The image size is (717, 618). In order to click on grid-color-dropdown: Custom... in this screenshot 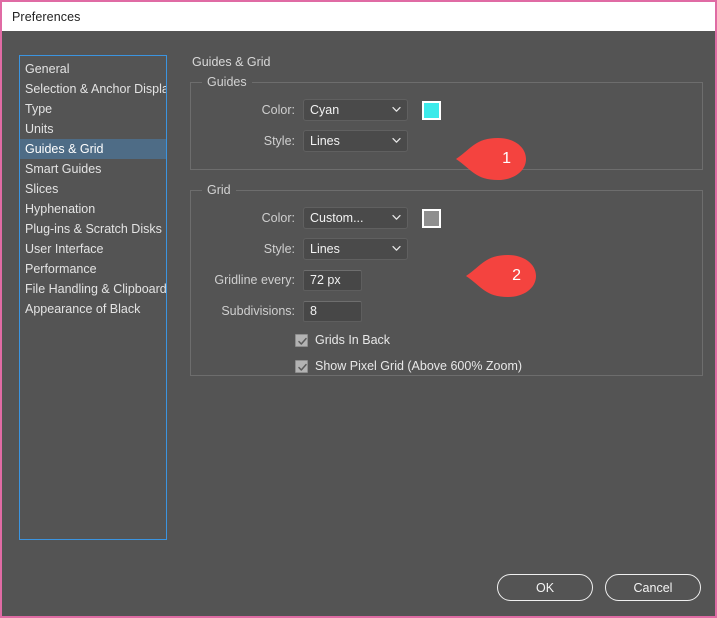, I will do `click(355, 218)`.